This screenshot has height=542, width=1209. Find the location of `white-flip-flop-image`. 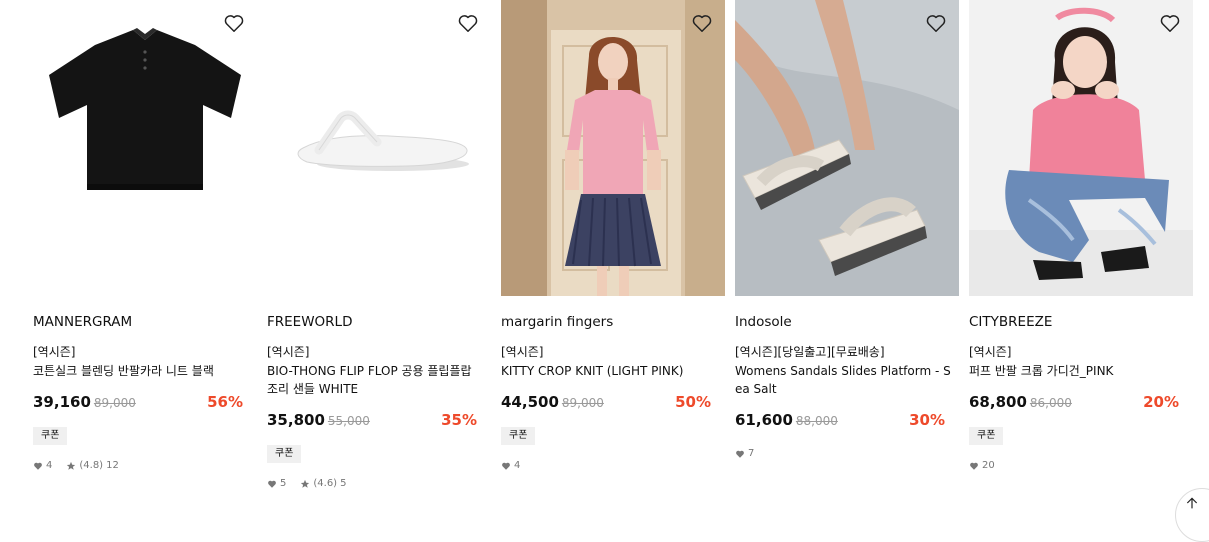

white-flip-flop-image is located at coordinates (379, 148).